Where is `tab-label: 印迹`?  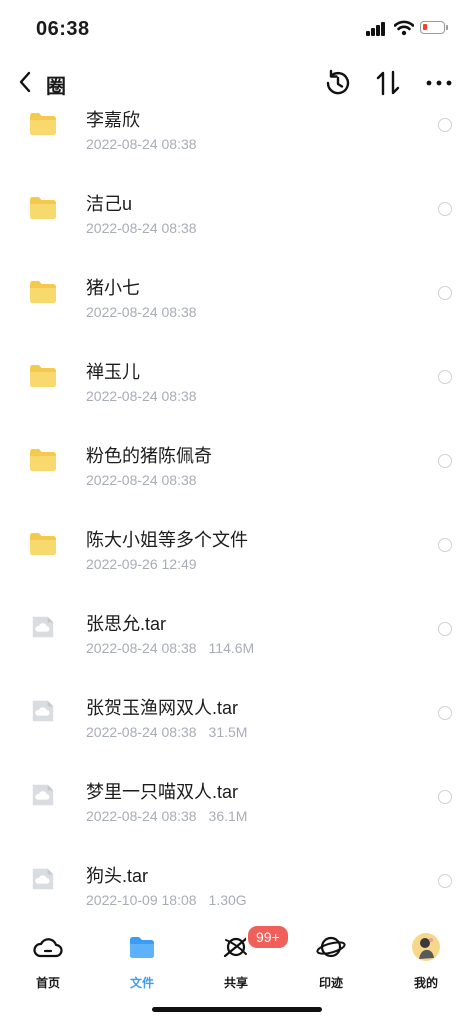 tab-label: 印迹 is located at coordinates (330, 983).